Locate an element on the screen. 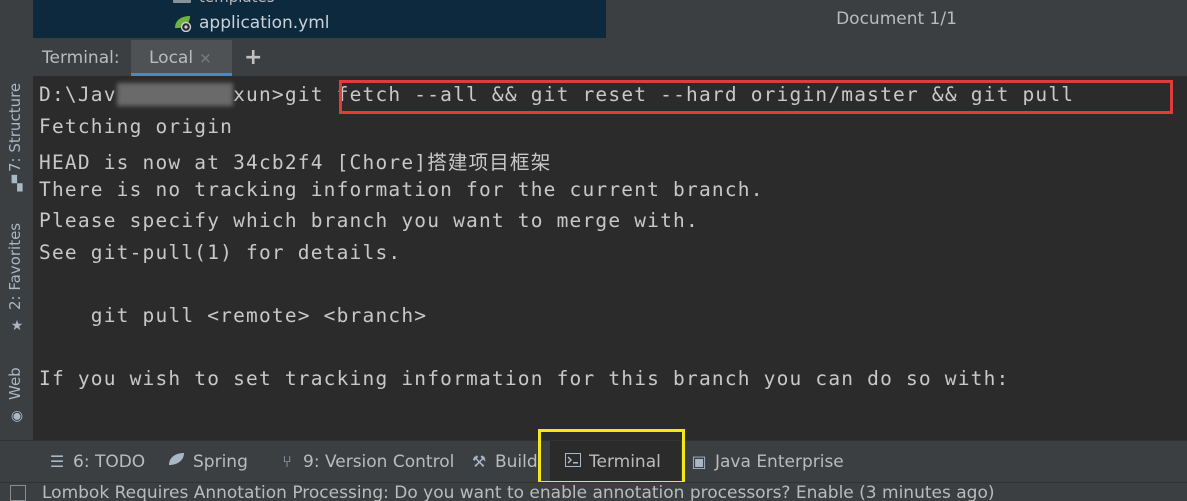 This screenshot has width=1187, height=501. globe-icon: ◉ is located at coordinates (17, 416).